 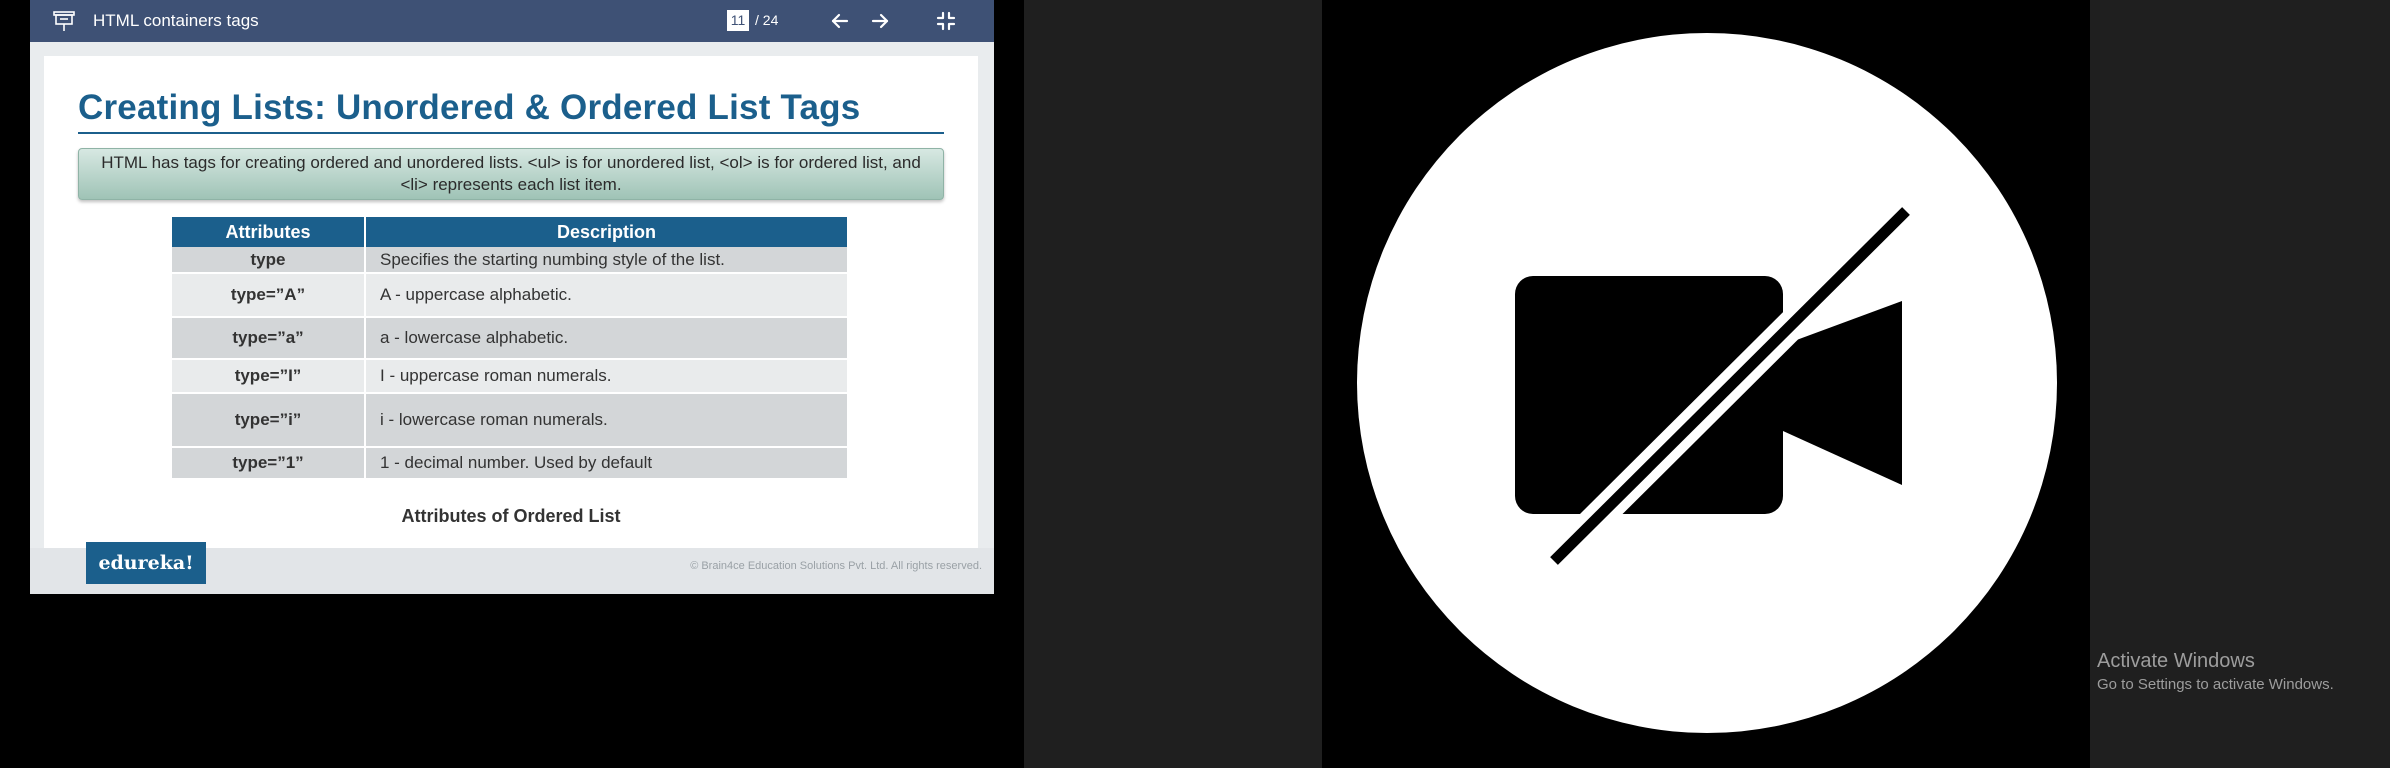 What do you see at coordinates (269, 338) in the screenshot?
I see `attribute-cell: type=”a”` at bounding box center [269, 338].